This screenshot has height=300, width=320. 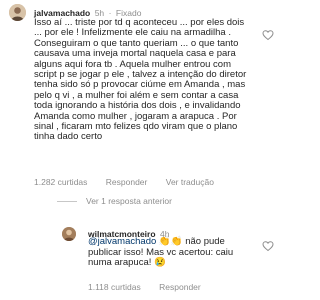 I want to click on comment-actions: 1.282 curtidas Responder Ver tradução, so click(x=132, y=182).